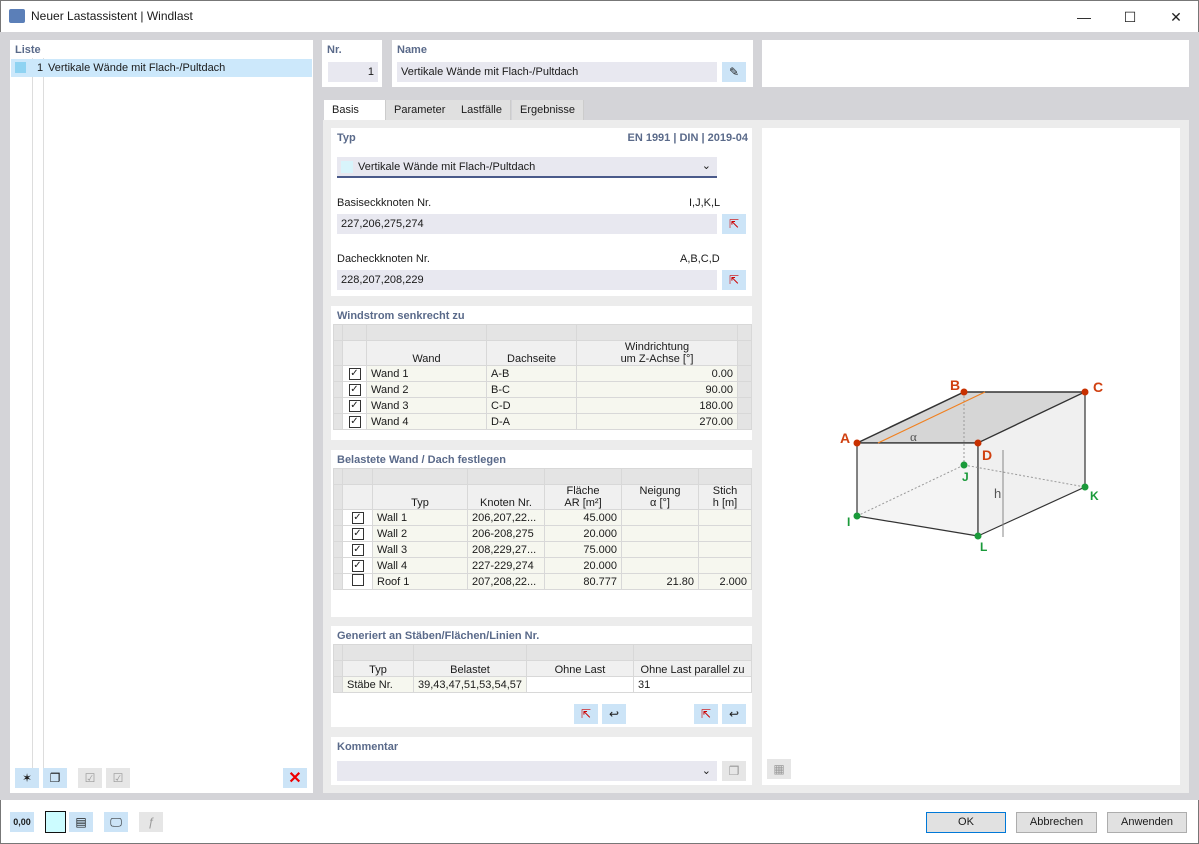 This screenshot has height=844, width=1199. What do you see at coordinates (657, 353) in the screenshot?
I see `col-windrichtung: Windrichtung um Z-Achse [°]` at bounding box center [657, 353].